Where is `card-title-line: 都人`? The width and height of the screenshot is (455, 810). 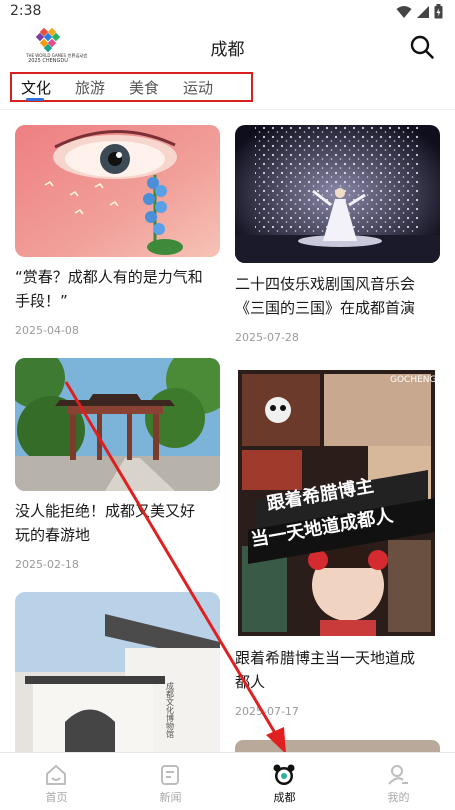
card-title-line: 都人 is located at coordinates (250, 682).